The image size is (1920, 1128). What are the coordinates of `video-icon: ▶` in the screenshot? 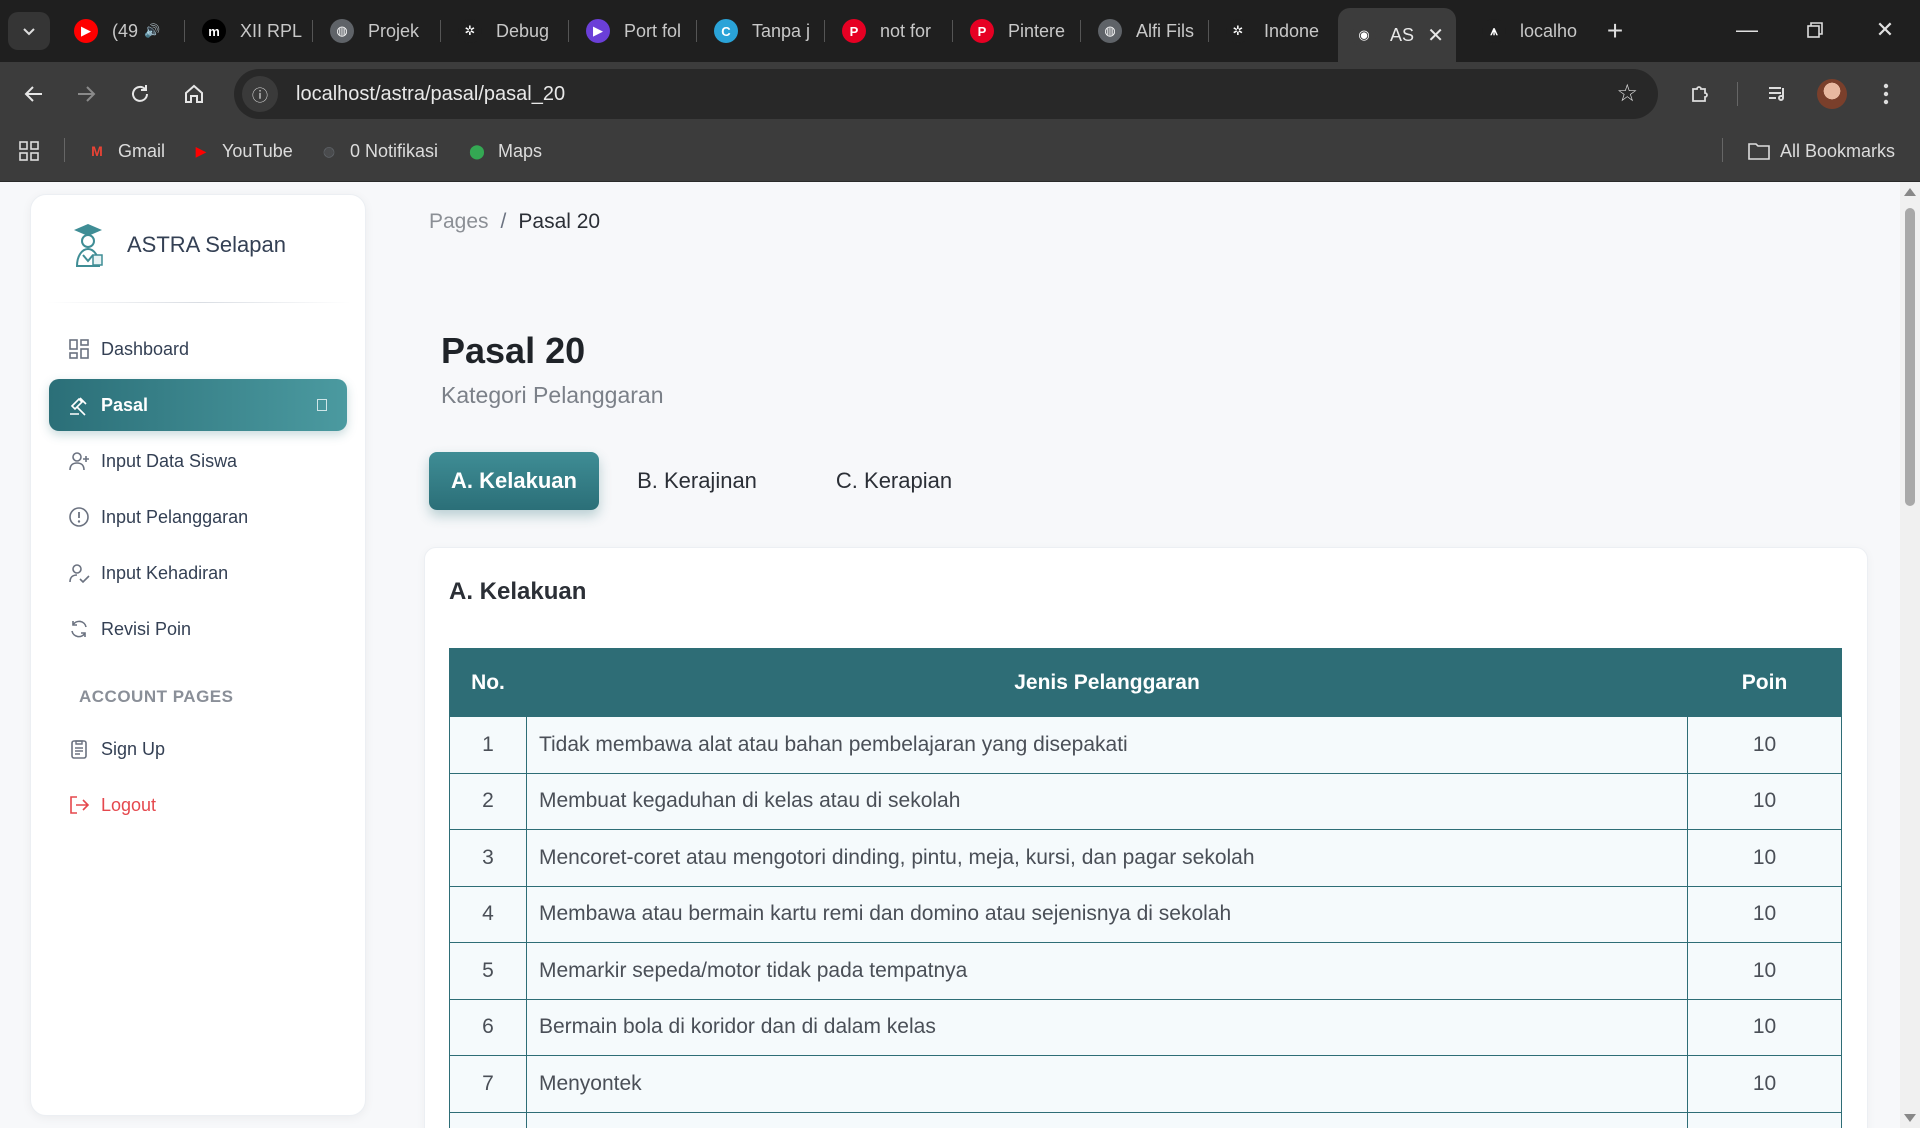 It's located at (598, 31).